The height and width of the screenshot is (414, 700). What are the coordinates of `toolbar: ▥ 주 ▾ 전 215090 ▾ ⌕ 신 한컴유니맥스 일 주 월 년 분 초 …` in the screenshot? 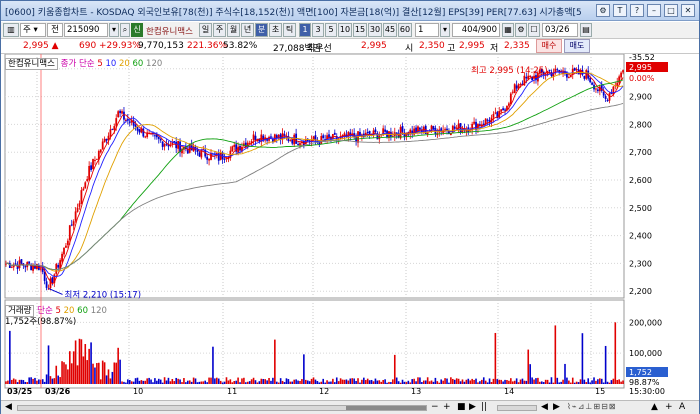 It's located at (350, 30).